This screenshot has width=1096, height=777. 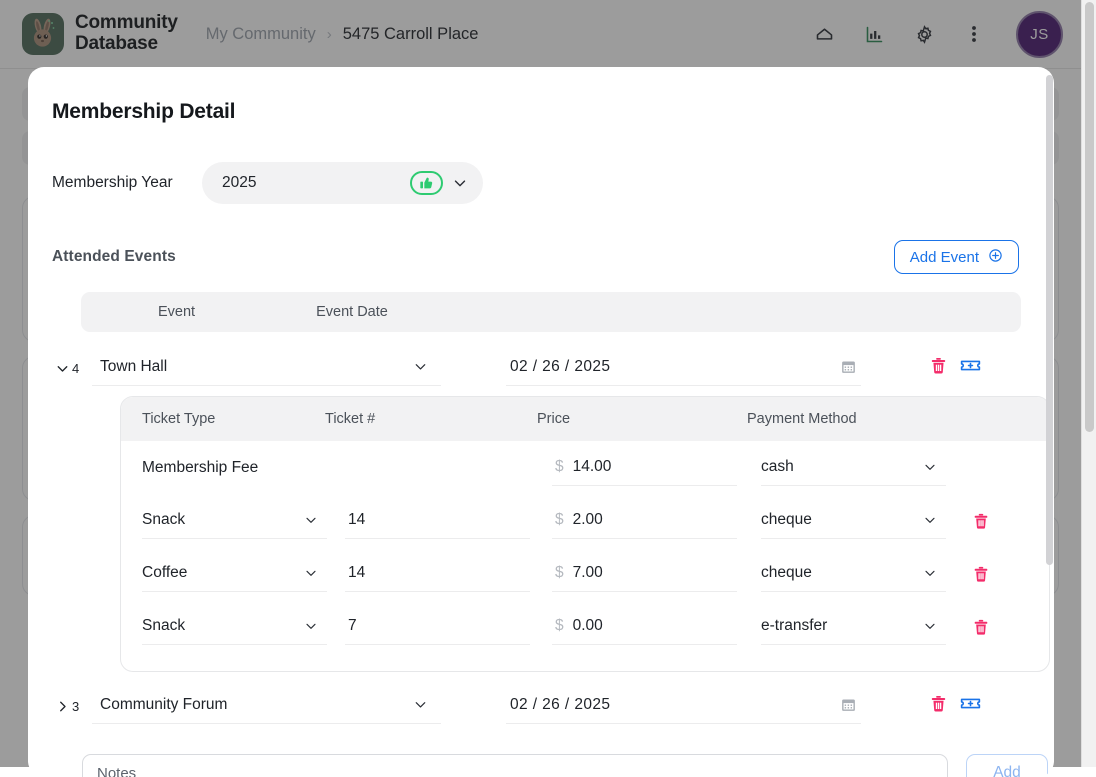 I want to click on notes-row: Add, so click(x=565, y=765).